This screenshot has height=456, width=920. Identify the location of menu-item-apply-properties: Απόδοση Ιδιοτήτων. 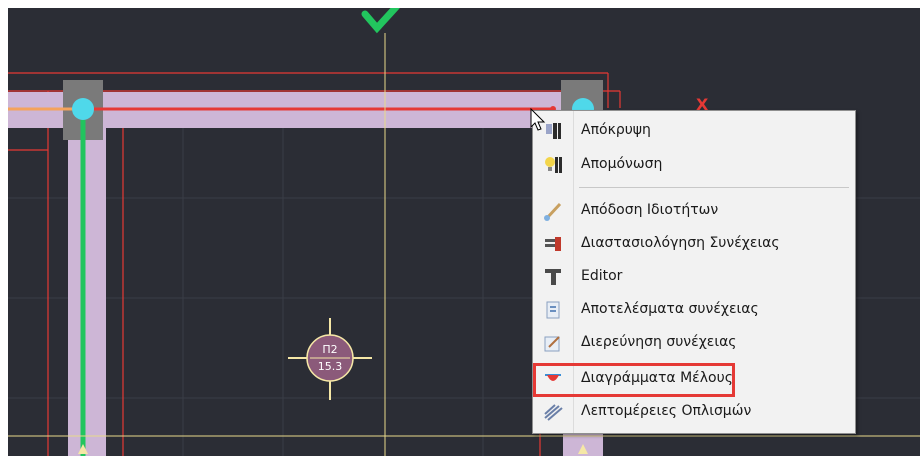
(694, 211).